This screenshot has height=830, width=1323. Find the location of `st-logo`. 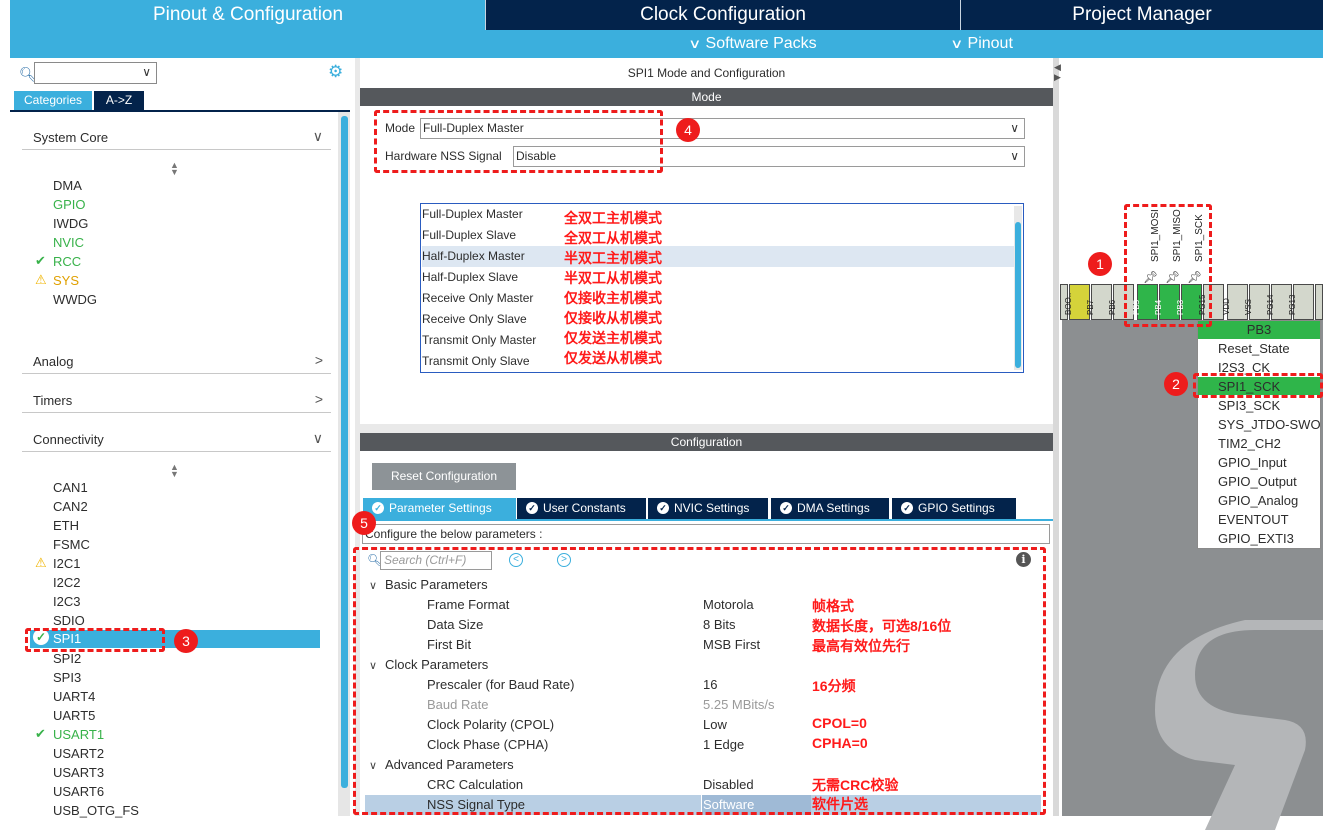

st-logo is located at coordinates (1239, 725).